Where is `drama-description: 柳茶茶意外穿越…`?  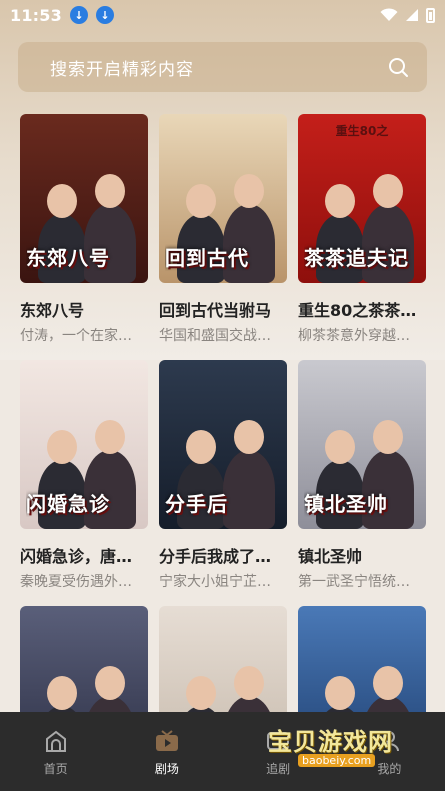 drama-description: 柳茶茶意外穿越… is located at coordinates (354, 336).